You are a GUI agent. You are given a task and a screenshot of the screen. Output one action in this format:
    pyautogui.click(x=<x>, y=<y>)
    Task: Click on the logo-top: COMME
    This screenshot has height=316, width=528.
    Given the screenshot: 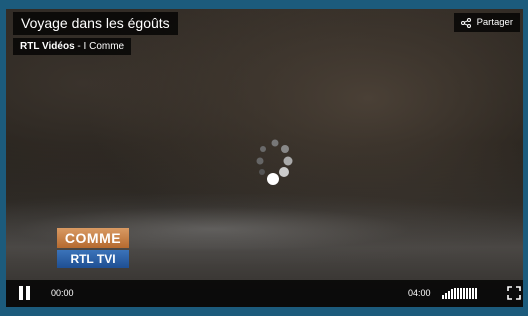 What is the action you would take?
    pyautogui.click(x=93, y=238)
    